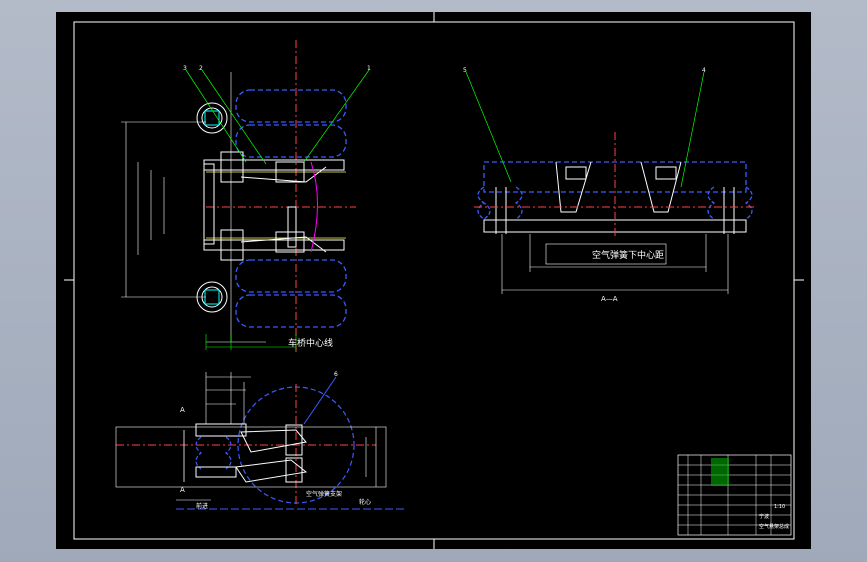 Image resolution: width=867 pixels, height=562 pixels. Describe the element at coordinates (182, 490) in the screenshot. I see `section-letter-a-bottom: A` at that location.